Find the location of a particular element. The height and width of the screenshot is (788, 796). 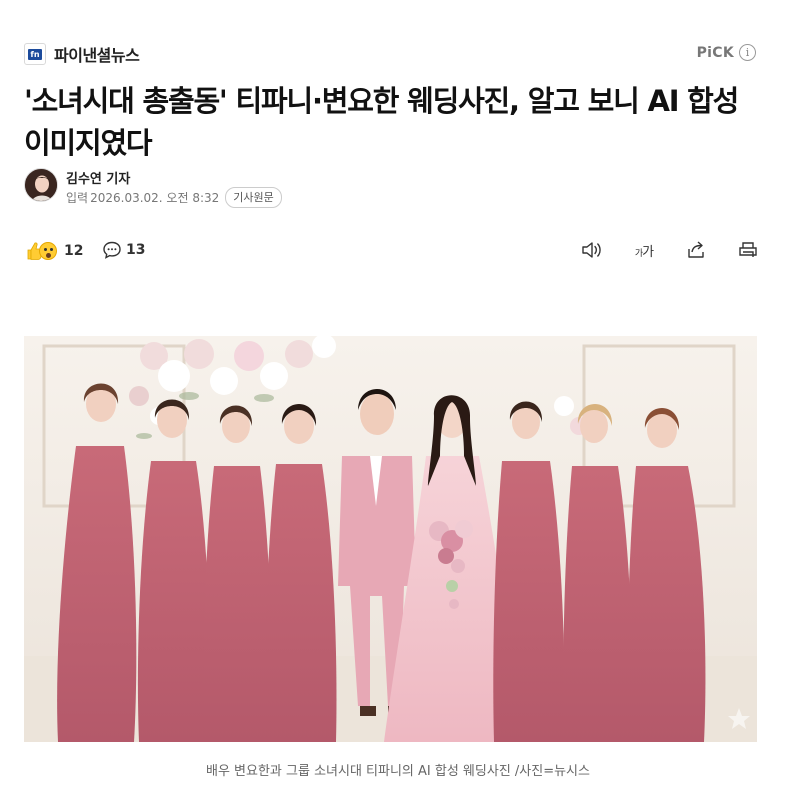

byline: 김수연 기자 입력 2026.03.02. 오전 8:32 기사원문 is located at coordinates (224, 187).